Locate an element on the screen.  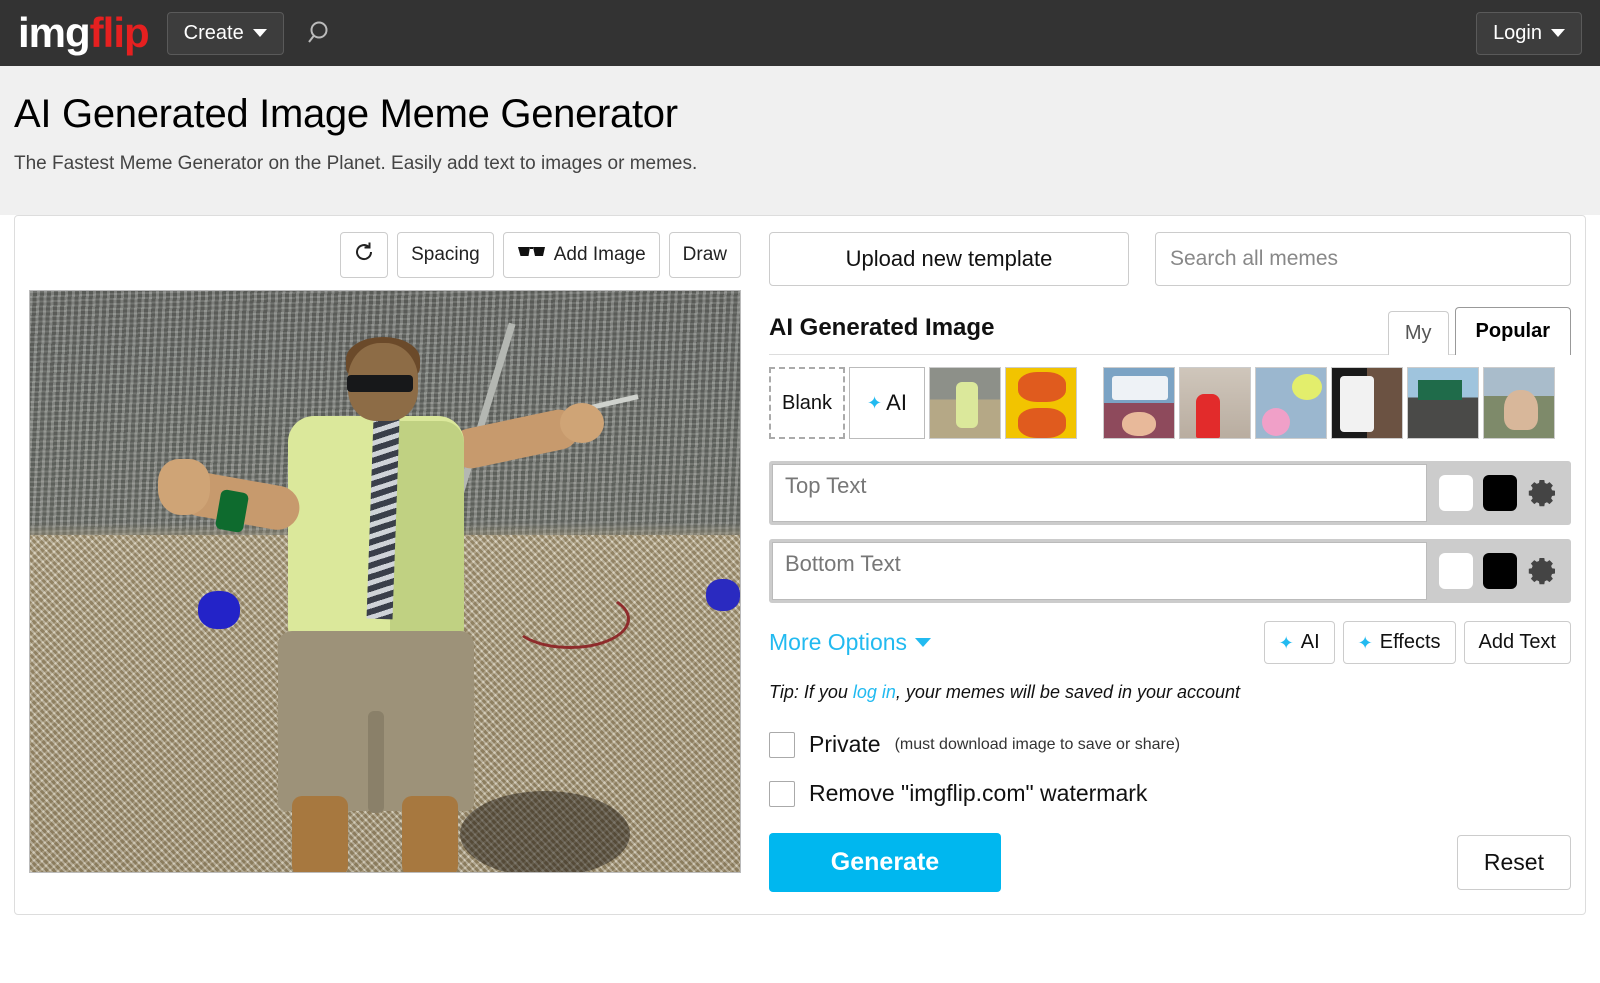
template-thumb-distracted-boyfriend is located at coordinates (1215, 403).